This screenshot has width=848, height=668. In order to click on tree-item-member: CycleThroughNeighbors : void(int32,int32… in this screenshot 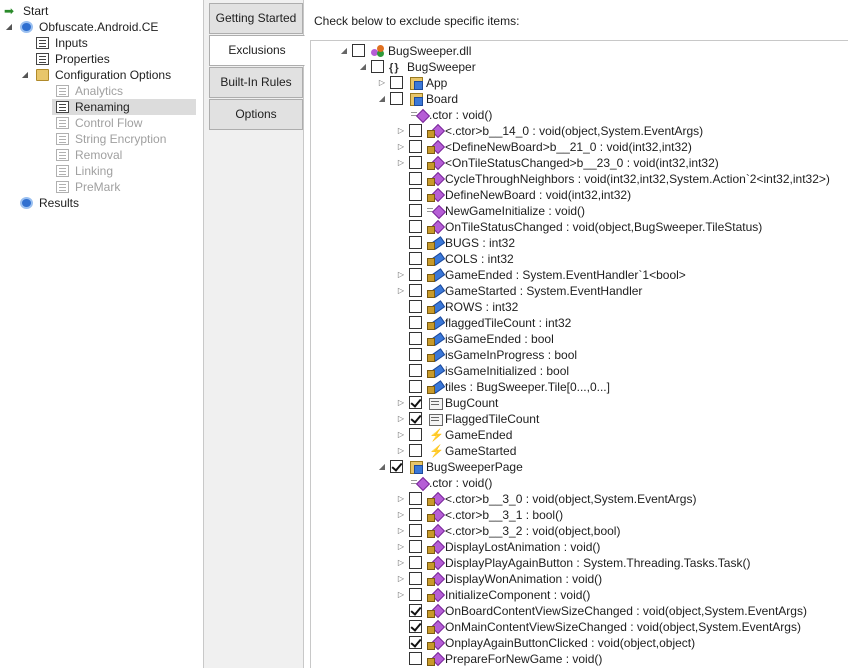, I will do `click(576, 179)`.